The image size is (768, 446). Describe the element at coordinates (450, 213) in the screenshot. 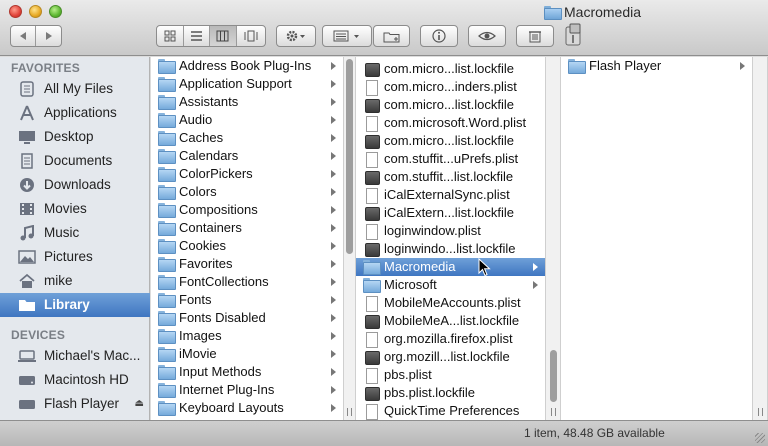

I see `list-item: iCalExtern...list.lockfile` at that location.